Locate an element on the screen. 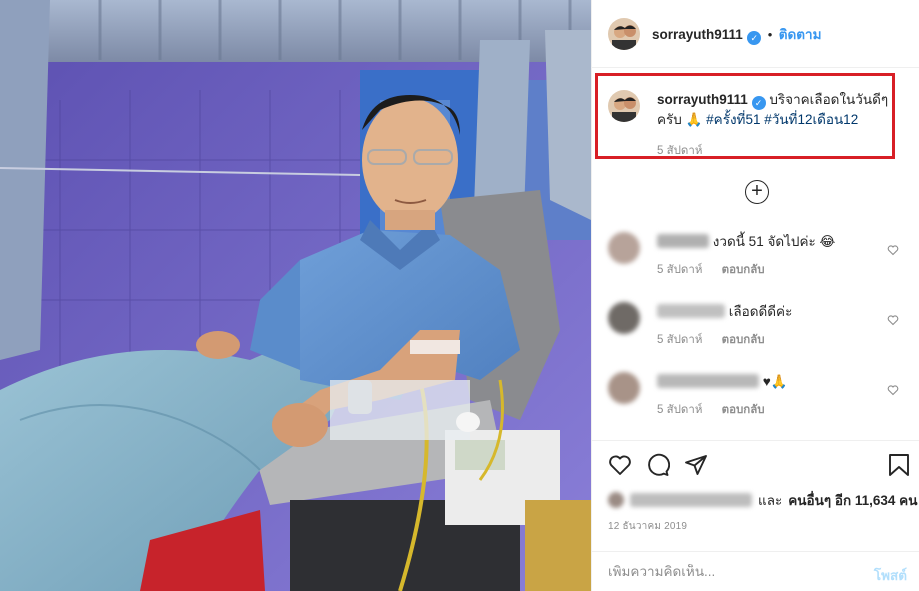 Image resolution: width=919 pixels, height=591 pixels. add-comment-bar: โพสต์ is located at coordinates (755, 571).